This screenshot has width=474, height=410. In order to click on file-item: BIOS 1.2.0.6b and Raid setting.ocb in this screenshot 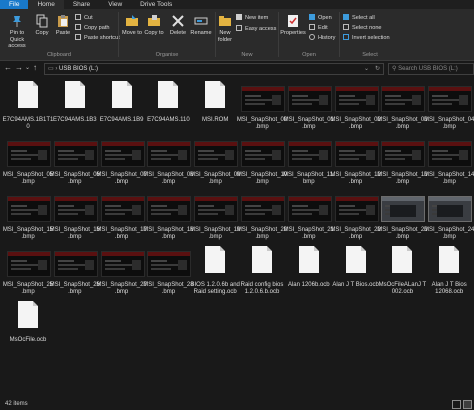, I will do `click(215, 274)`.